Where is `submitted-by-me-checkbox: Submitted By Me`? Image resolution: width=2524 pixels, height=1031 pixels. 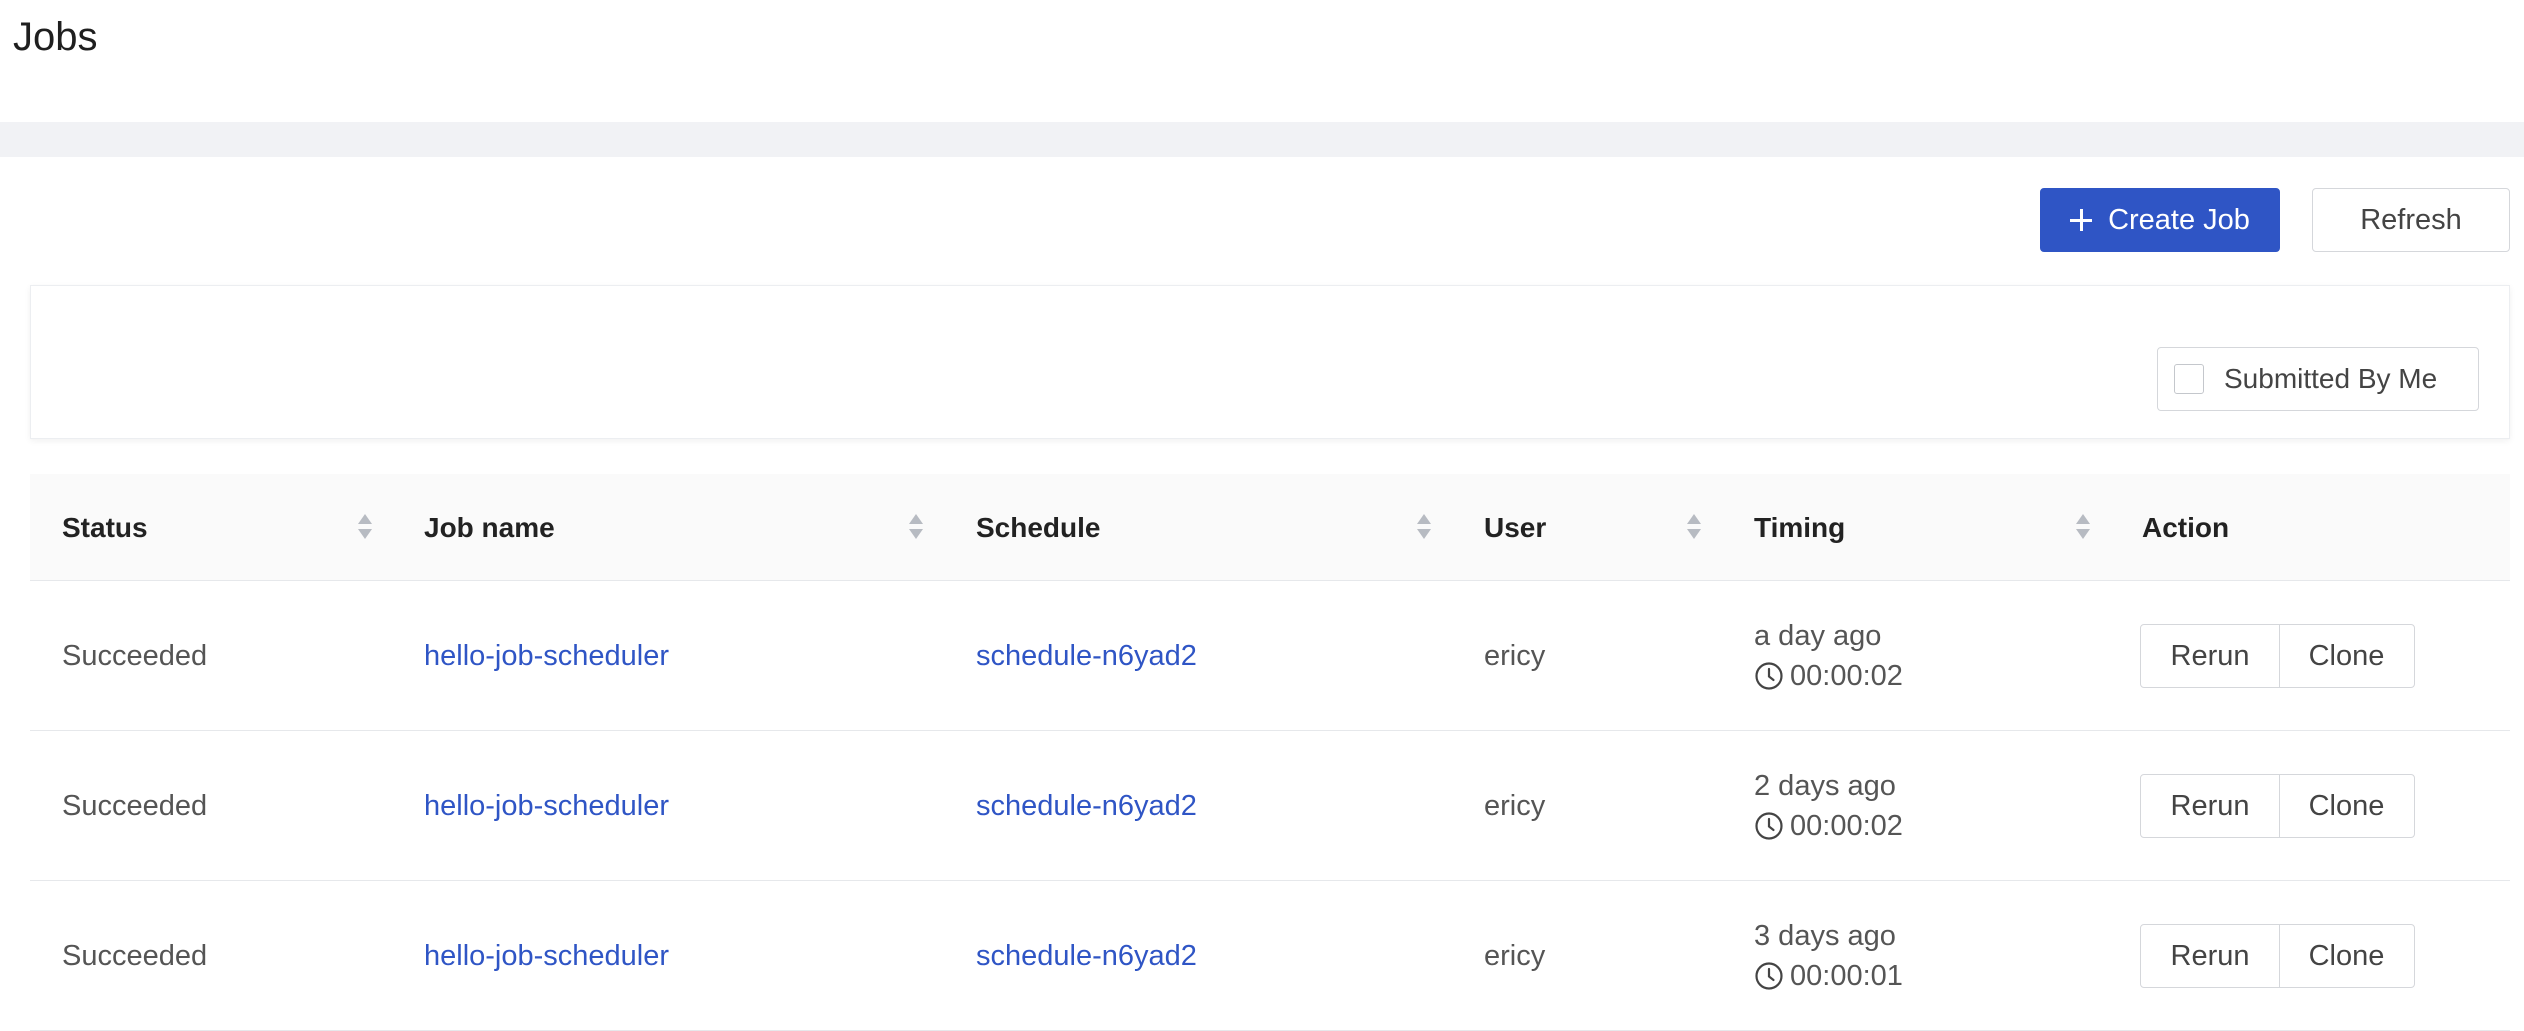 submitted-by-me-checkbox: Submitted By Me is located at coordinates (2318, 379).